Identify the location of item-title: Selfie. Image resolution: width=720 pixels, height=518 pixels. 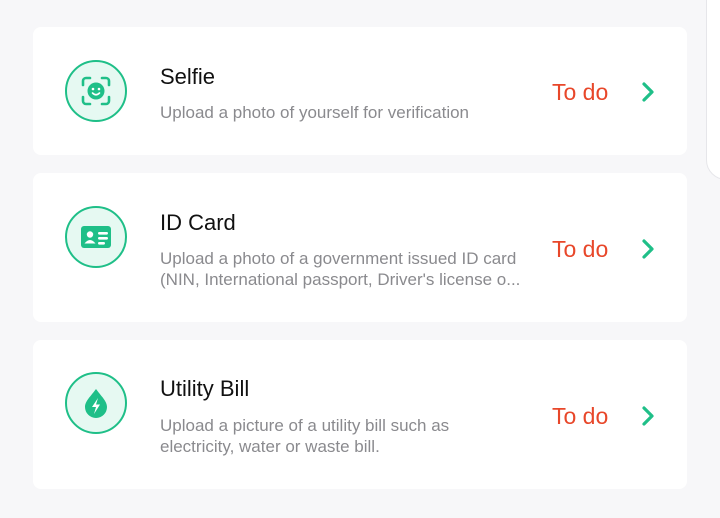
(188, 76).